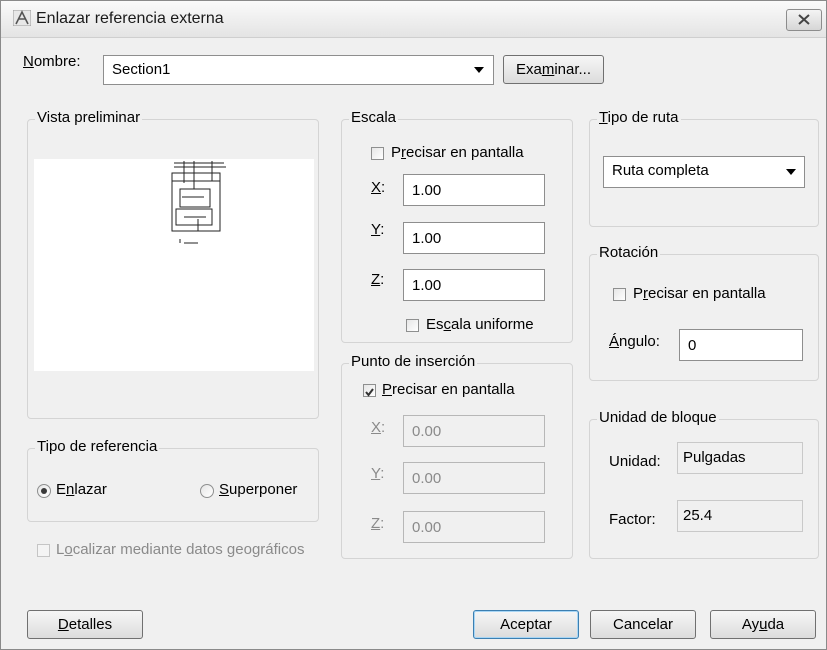 The width and height of the screenshot is (827, 650). Describe the element at coordinates (207, 491) in the screenshot. I see `overlay-radio` at that location.